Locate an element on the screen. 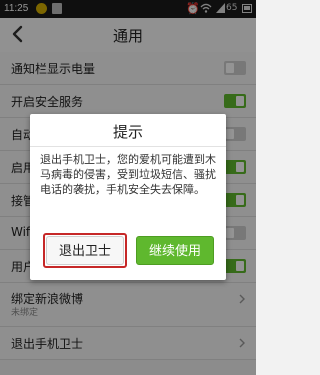 The image size is (320, 375). highlight-box is located at coordinates (85, 250).